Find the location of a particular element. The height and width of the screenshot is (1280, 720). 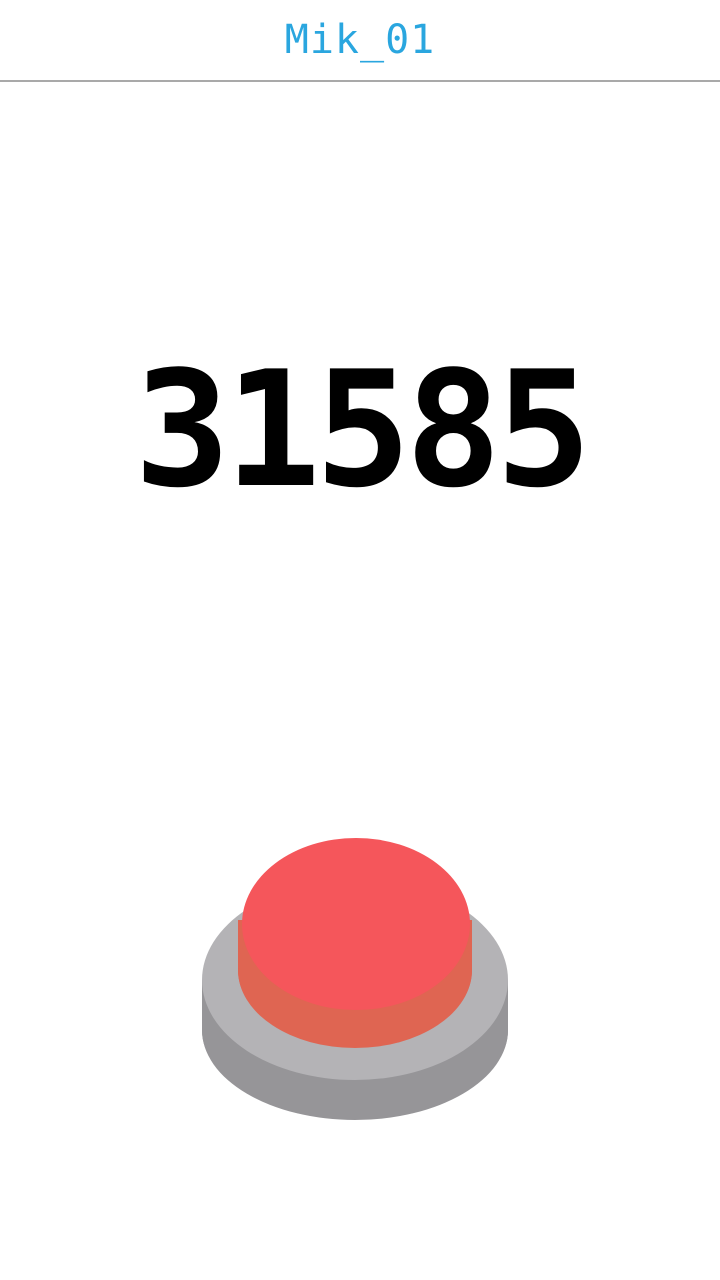

red-push-button-icon is located at coordinates (355, 979).